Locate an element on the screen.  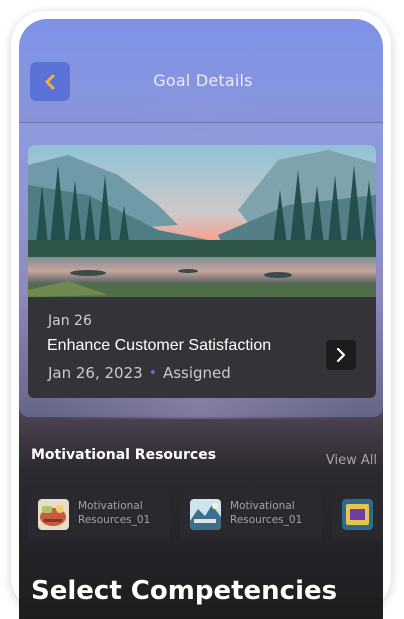
chevron-right-icon is located at coordinates (341, 355).